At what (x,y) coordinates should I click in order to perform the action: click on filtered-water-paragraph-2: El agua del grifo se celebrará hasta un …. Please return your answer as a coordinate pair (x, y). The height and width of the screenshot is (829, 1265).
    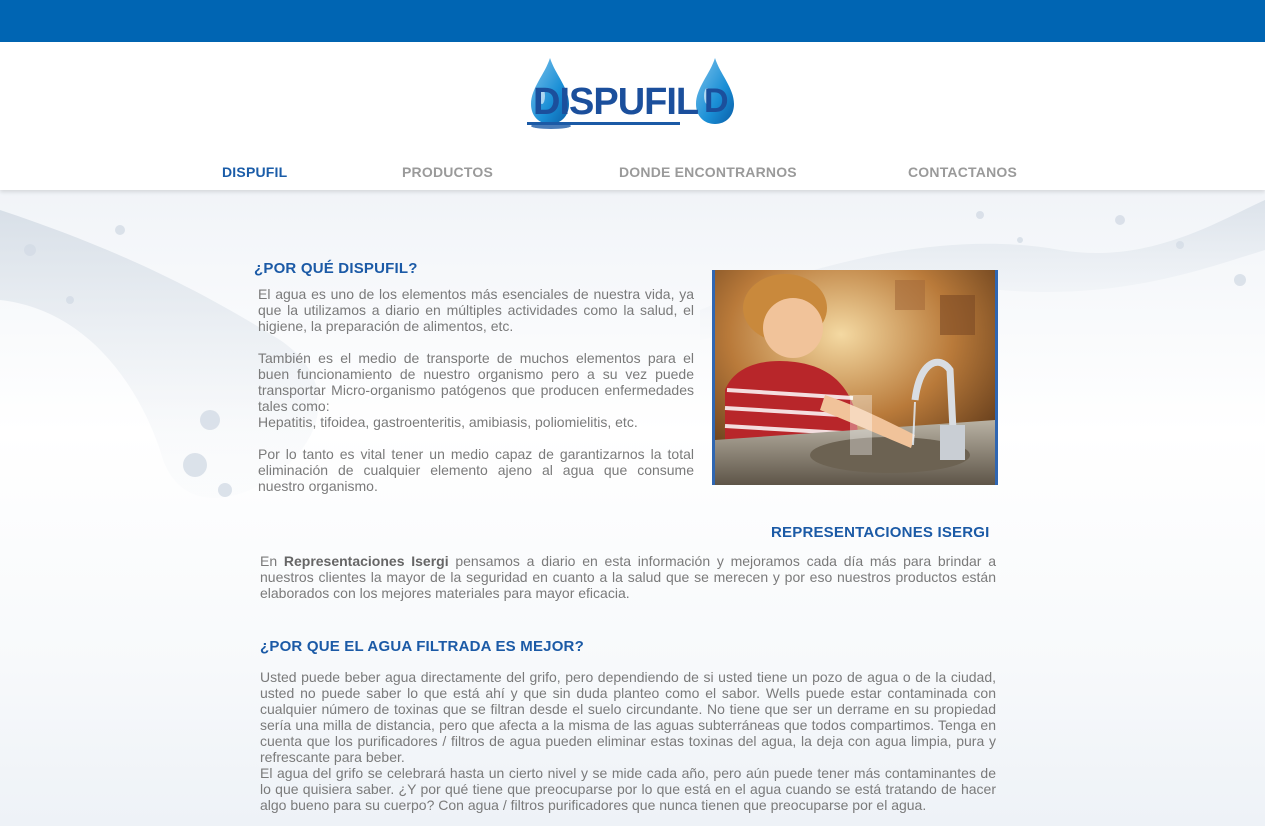
    Looking at the image, I should click on (628, 789).